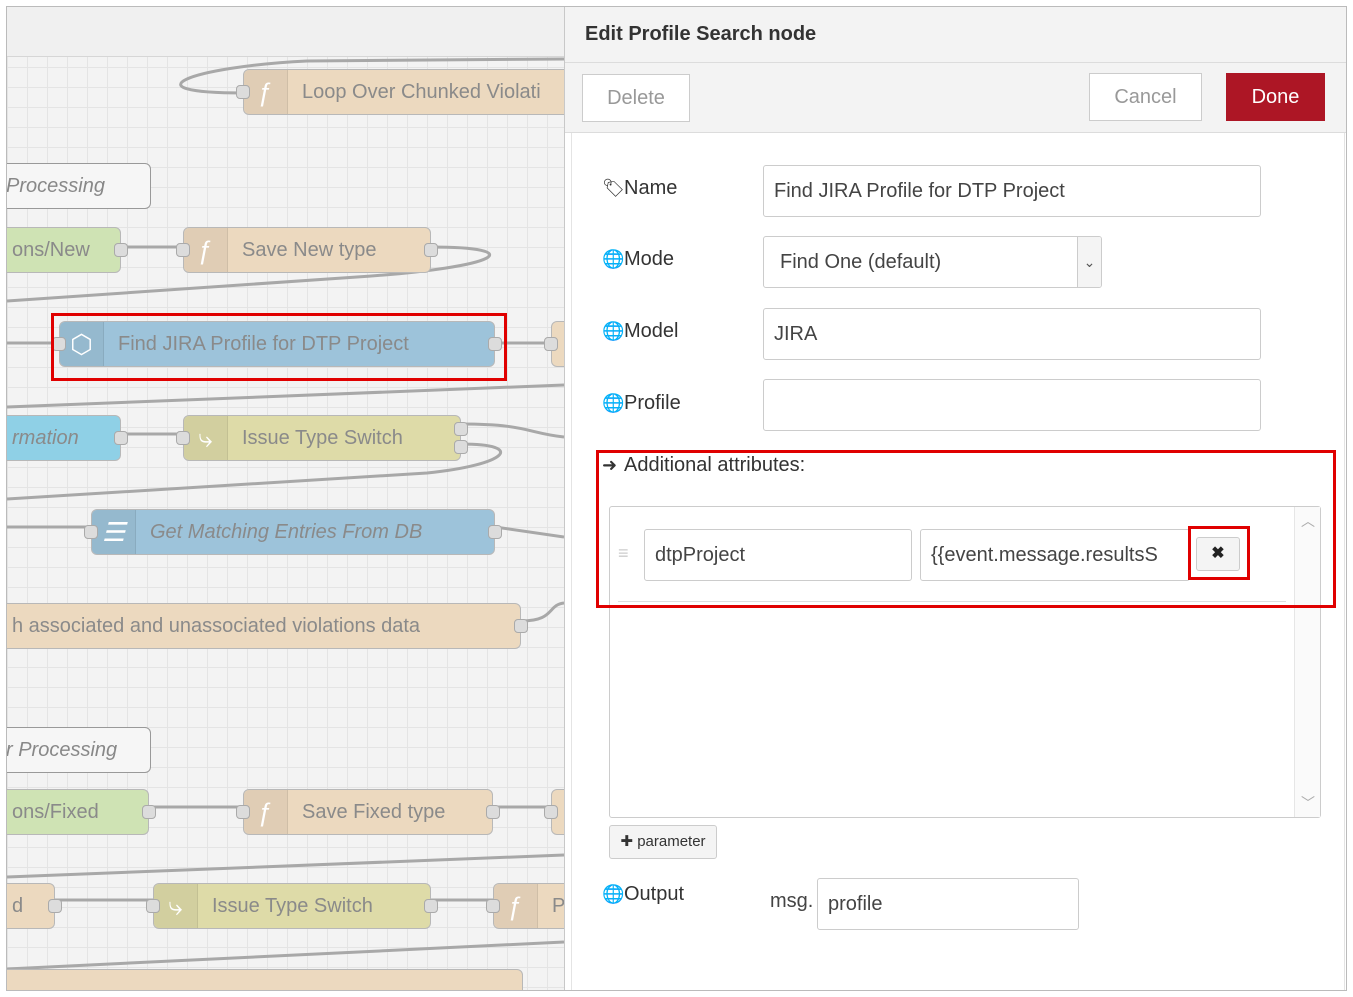  Describe the element at coordinates (663, 842) in the screenshot. I see `add-parameter-button: ✚ parameter` at that location.